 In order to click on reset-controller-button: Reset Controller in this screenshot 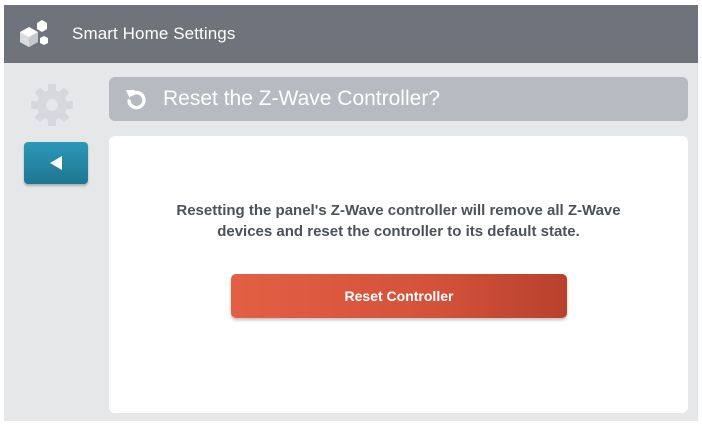, I will do `click(399, 296)`.